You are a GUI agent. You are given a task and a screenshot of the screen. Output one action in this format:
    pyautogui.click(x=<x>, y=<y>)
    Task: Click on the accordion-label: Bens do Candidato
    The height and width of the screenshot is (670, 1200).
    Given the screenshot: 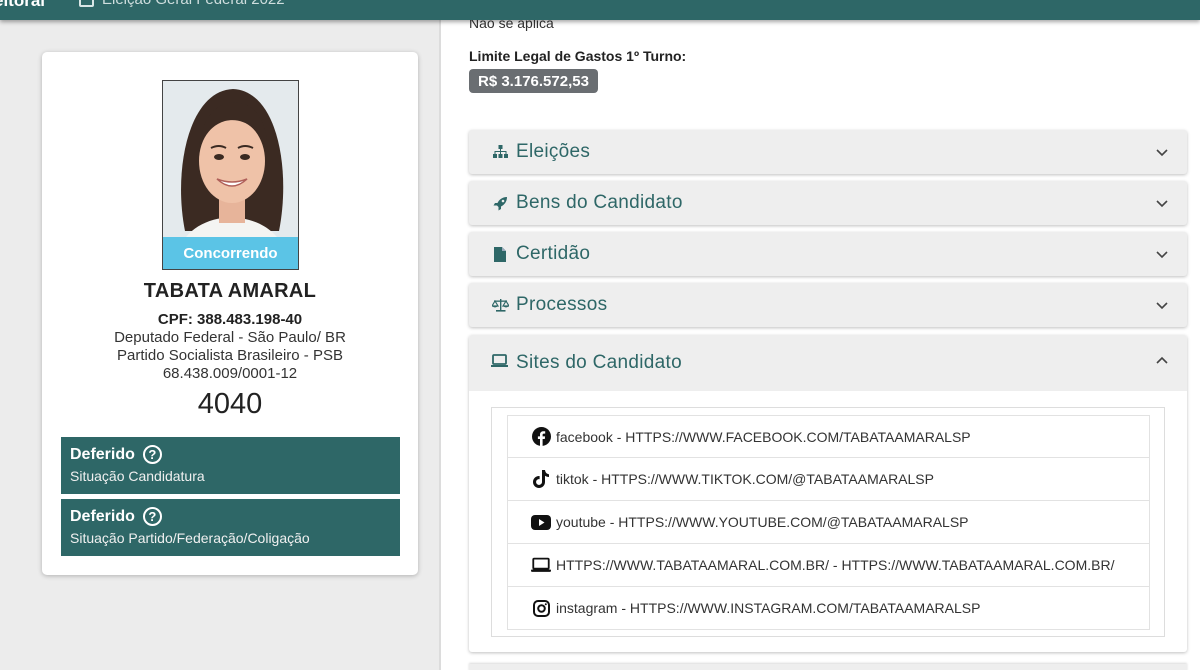 What is the action you would take?
    pyautogui.click(x=599, y=202)
    